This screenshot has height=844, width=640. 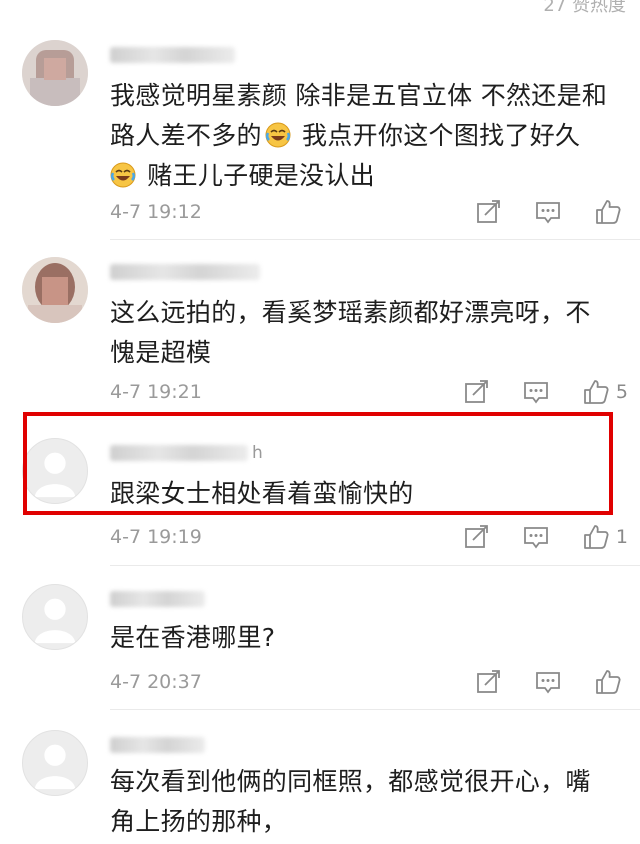 I want to click on username: h, so click(x=186, y=453).